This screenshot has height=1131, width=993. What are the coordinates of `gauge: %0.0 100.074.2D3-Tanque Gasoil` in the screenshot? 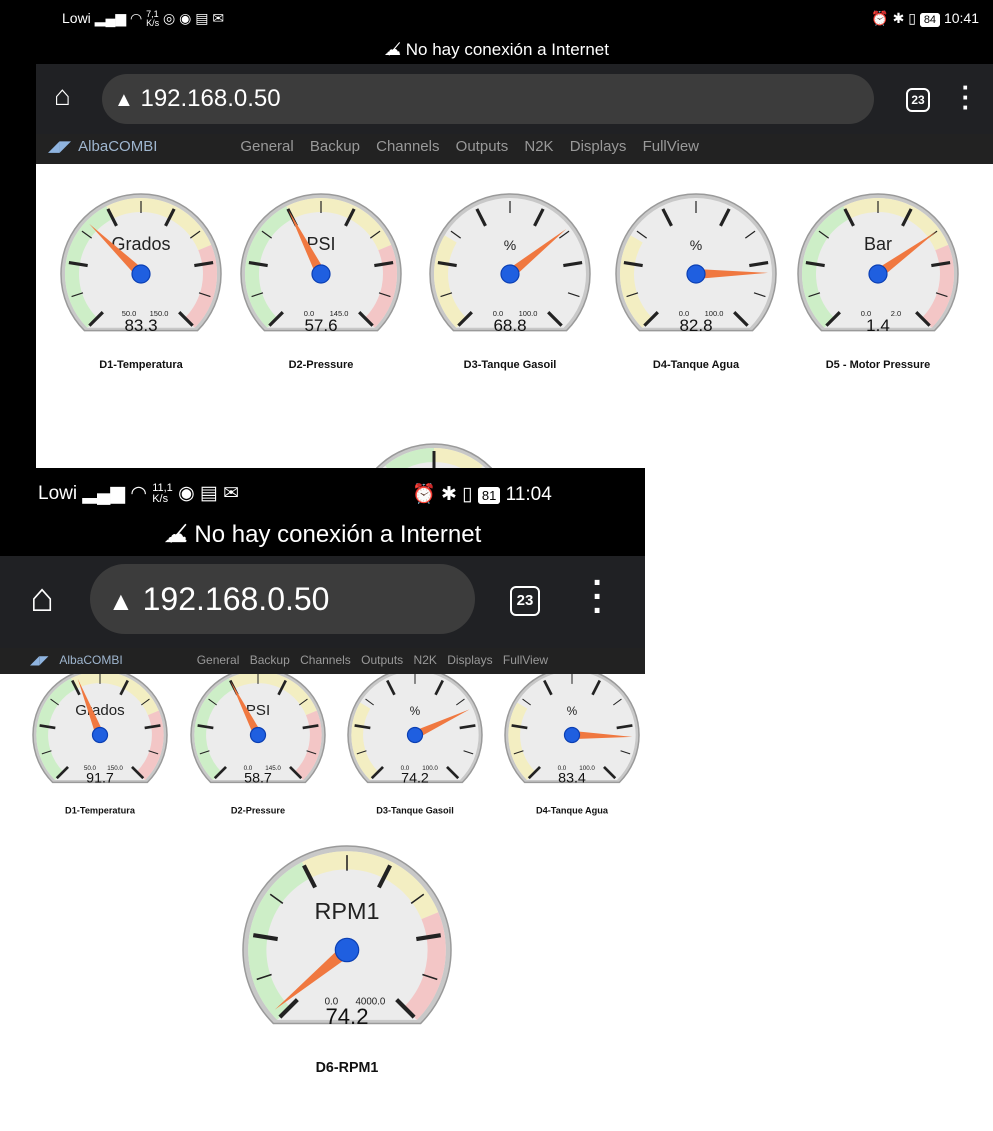 It's located at (415, 741).